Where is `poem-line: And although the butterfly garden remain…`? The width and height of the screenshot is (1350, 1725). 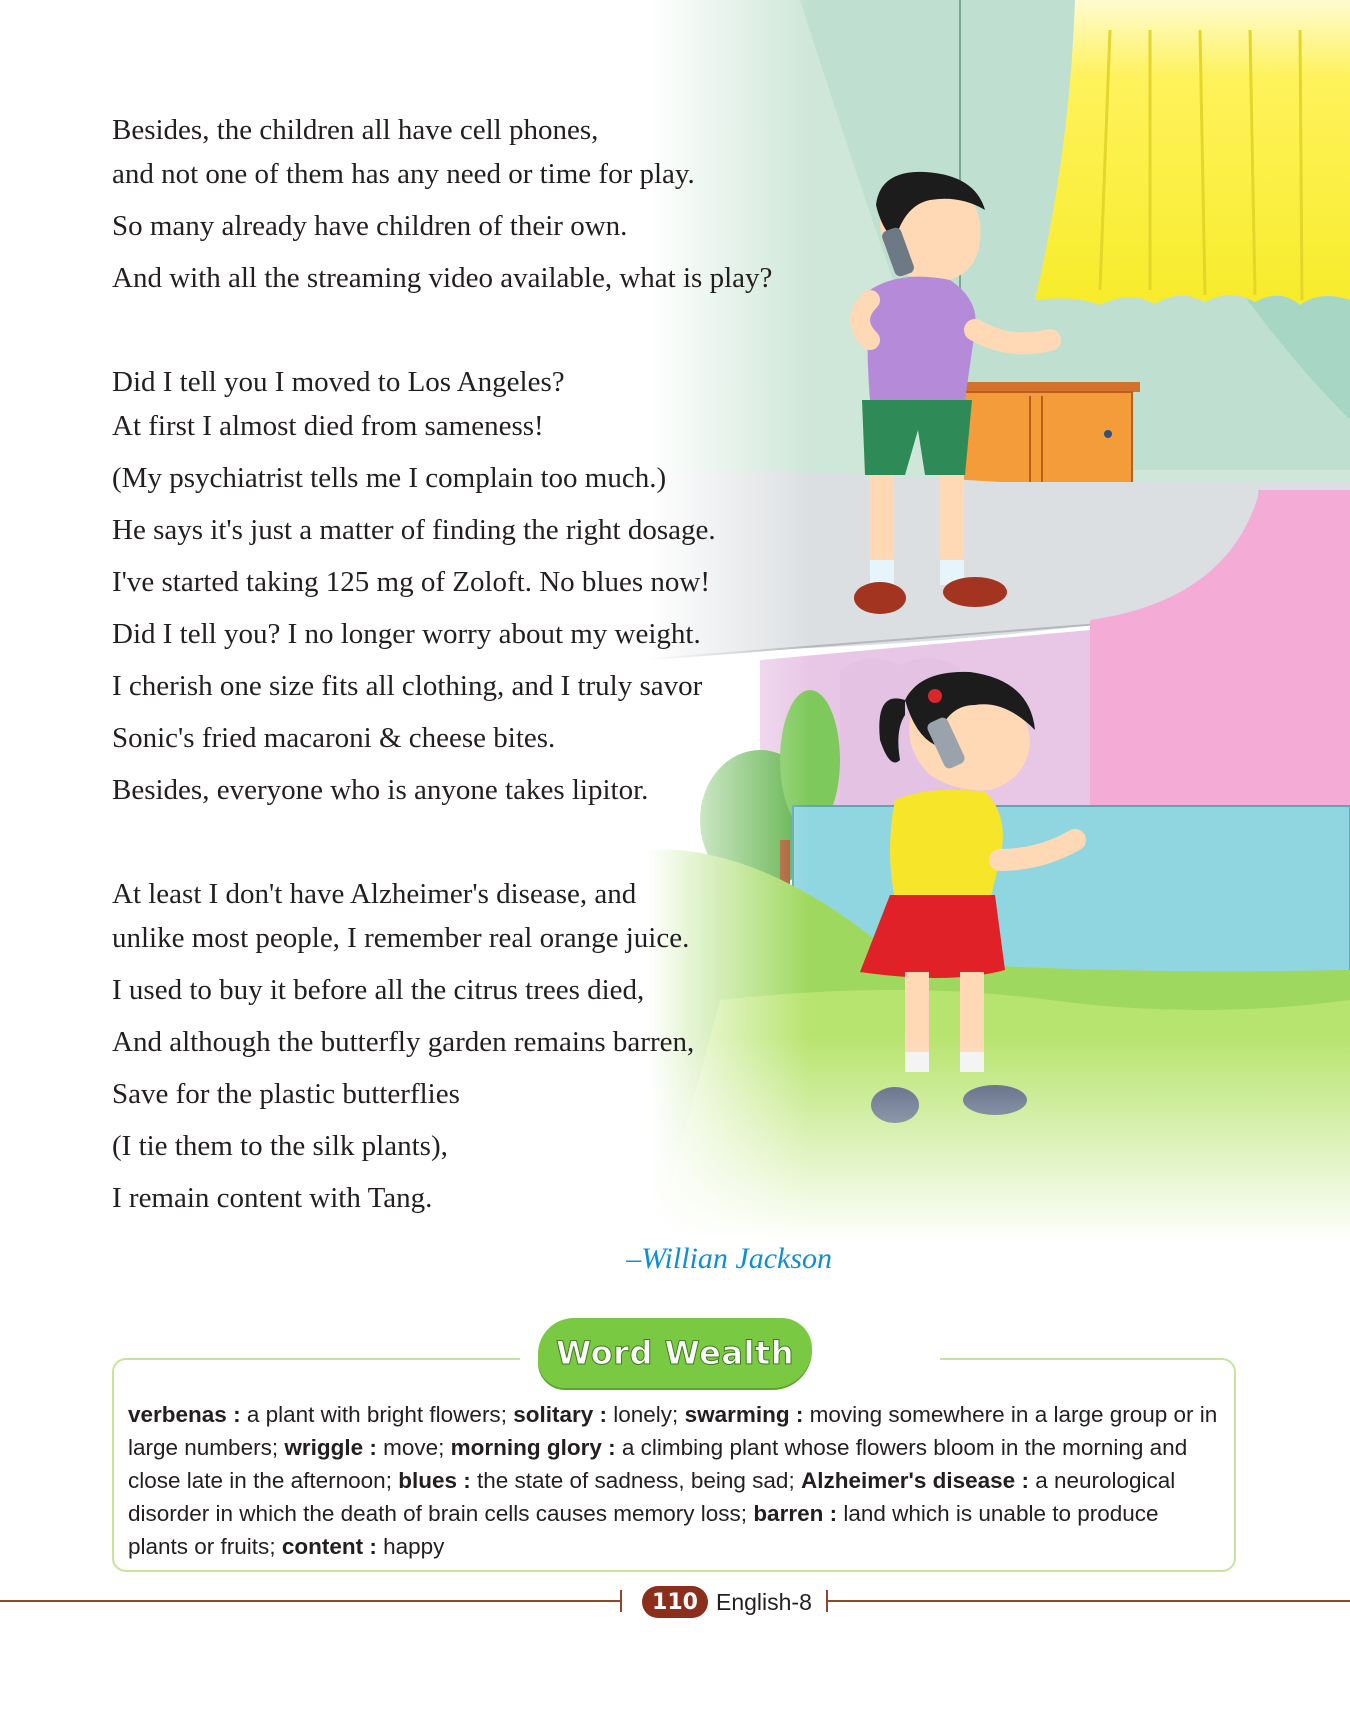
poem-line: And although the butterfly garden remain… is located at coordinates (403, 1042).